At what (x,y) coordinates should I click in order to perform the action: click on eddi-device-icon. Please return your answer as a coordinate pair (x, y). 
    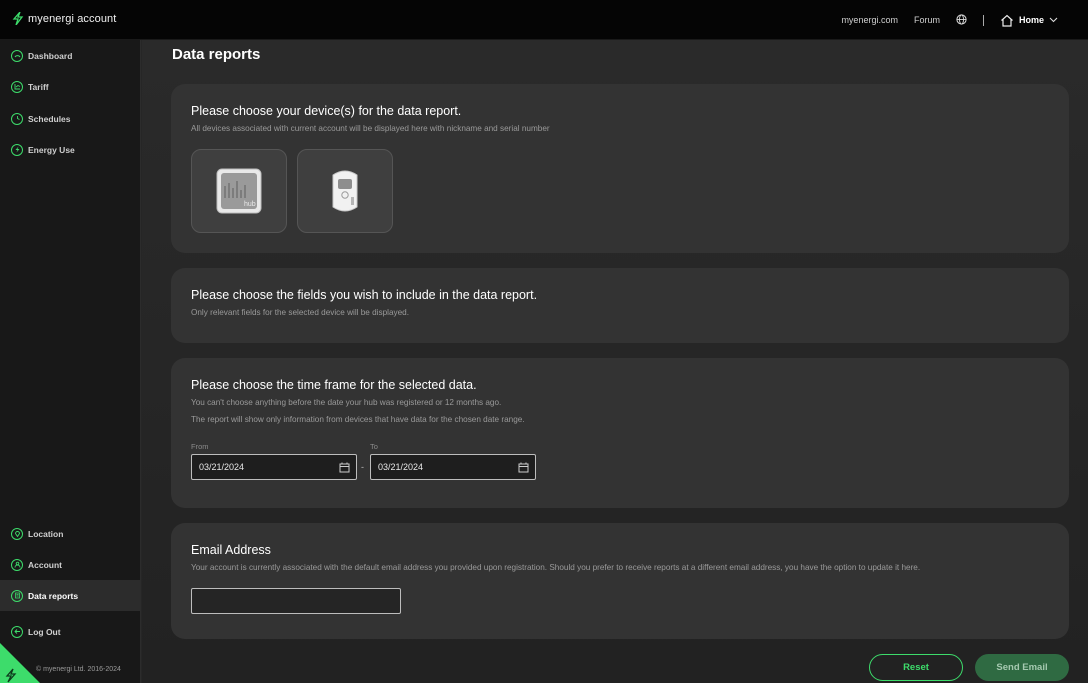
    Looking at the image, I should click on (345, 191).